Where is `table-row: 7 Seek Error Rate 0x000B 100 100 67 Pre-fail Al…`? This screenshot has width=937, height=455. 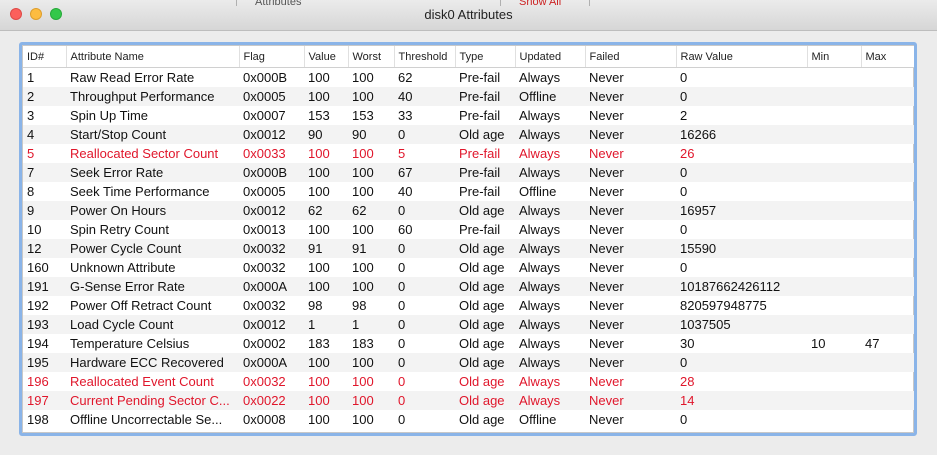
table-row: 7 Seek Error Rate 0x000B 100 100 67 Pre-fail Al… is located at coordinates (468, 172).